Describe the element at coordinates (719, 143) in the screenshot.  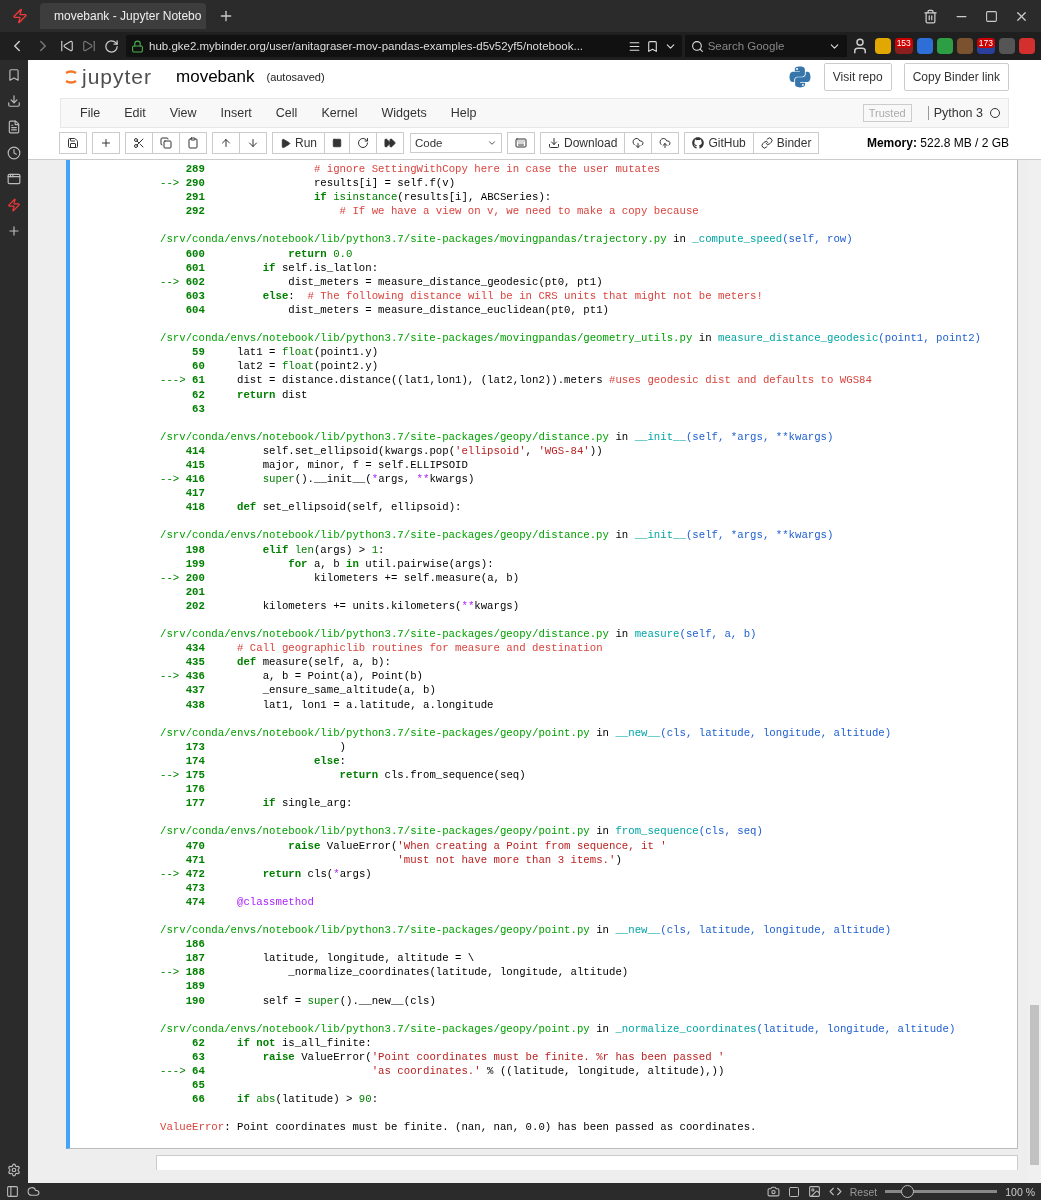
I see `github-button: GitHub` at that location.